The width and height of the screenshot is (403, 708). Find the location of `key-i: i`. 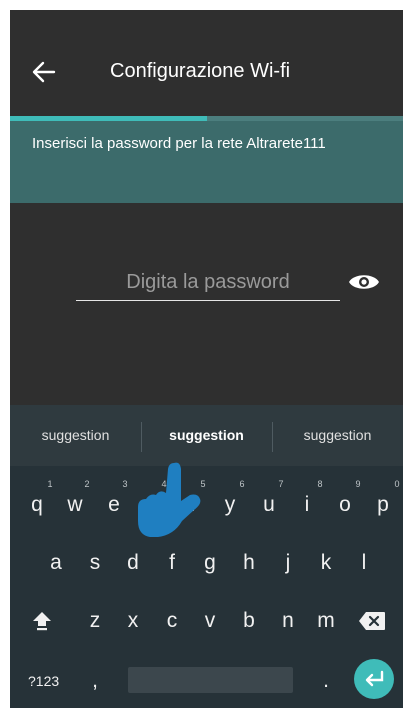

key-i: i is located at coordinates (307, 505).